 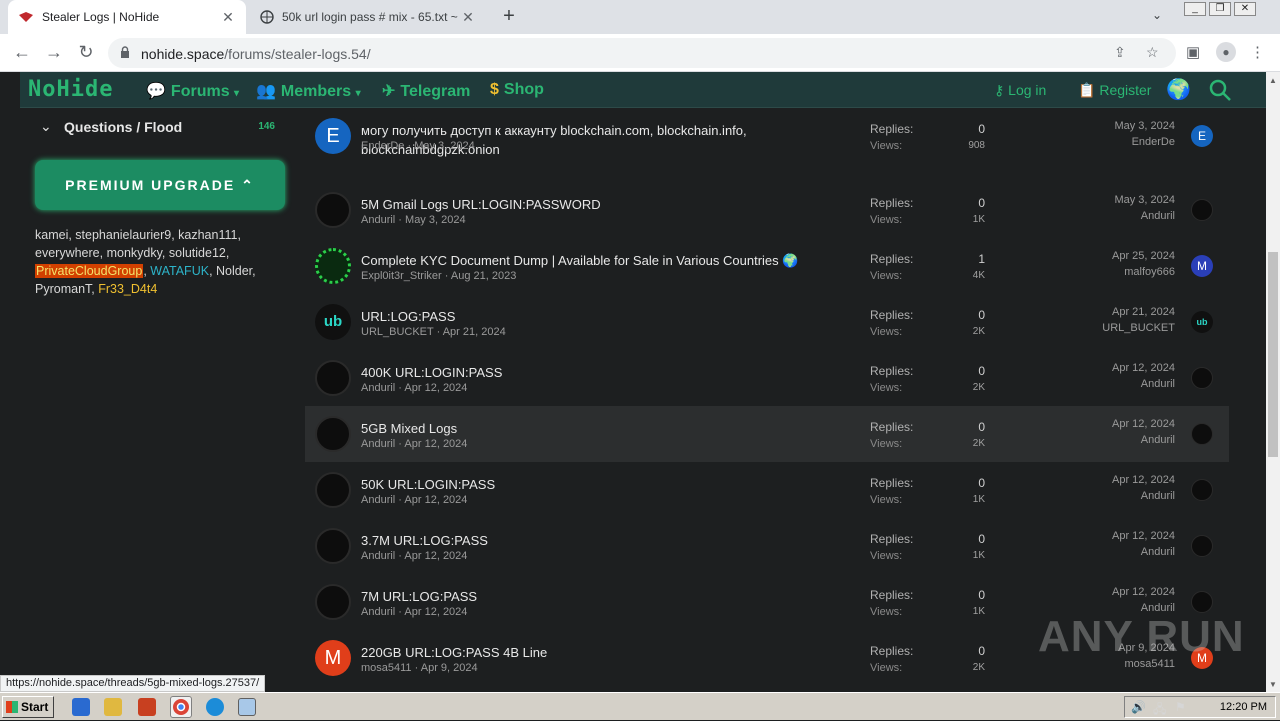 I want to click on author-avatar: E, so click(x=333, y=136).